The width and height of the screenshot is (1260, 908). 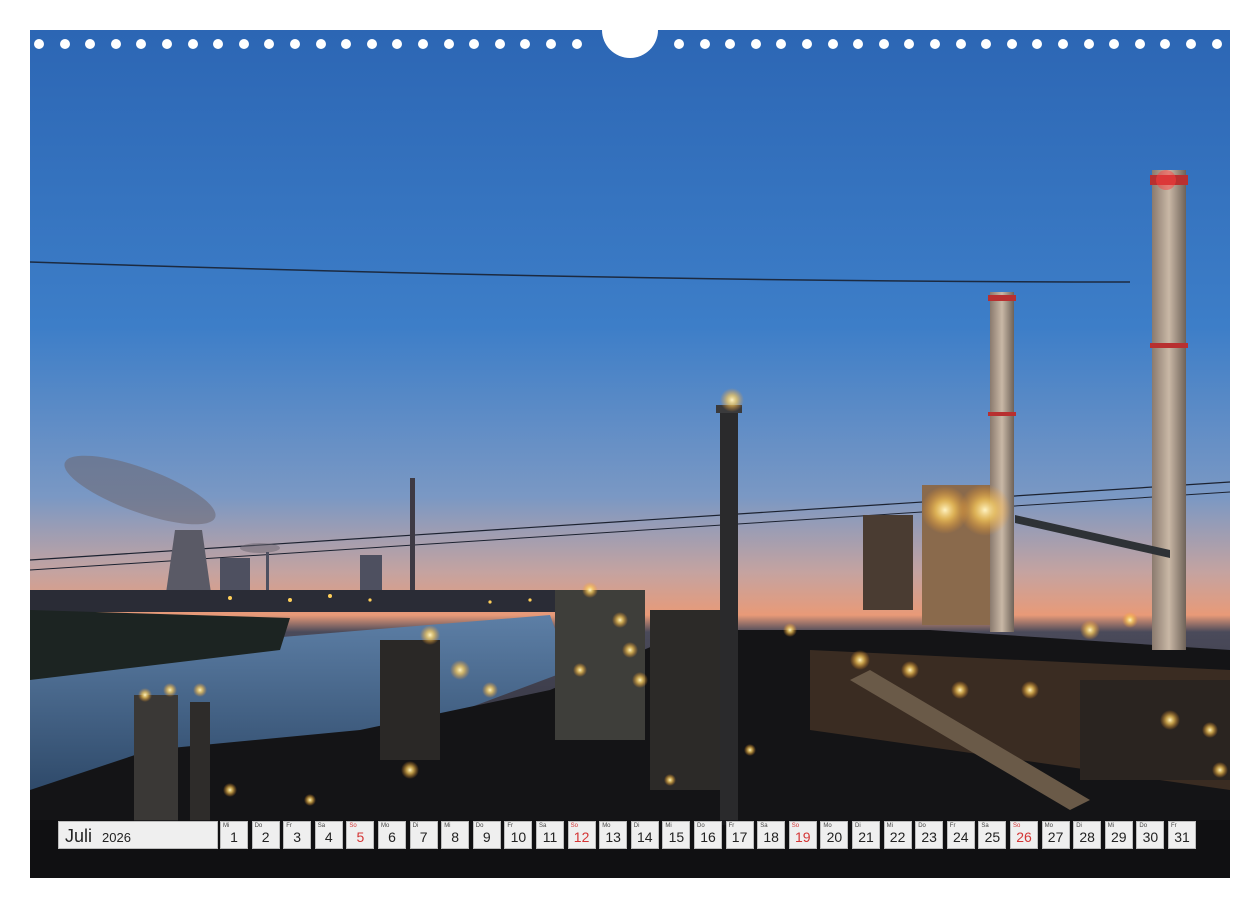 I want to click on day-cell: Sa 18, so click(x=771, y=835).